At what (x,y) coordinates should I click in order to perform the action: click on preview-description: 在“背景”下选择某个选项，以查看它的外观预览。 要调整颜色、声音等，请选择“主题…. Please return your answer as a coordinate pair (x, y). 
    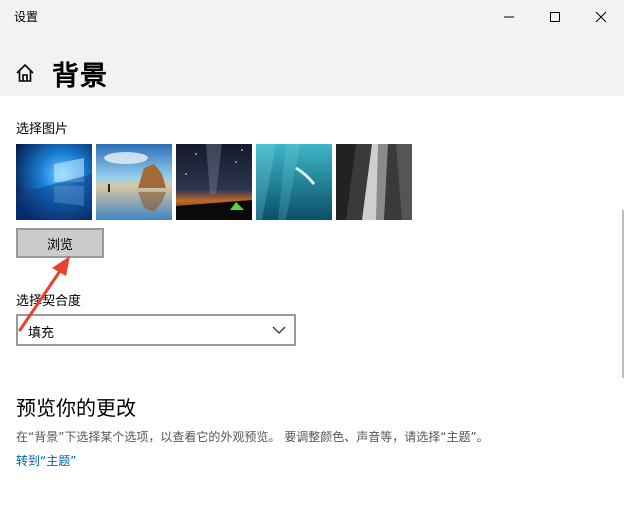
    Looking at the image, I should click on (252, 437).